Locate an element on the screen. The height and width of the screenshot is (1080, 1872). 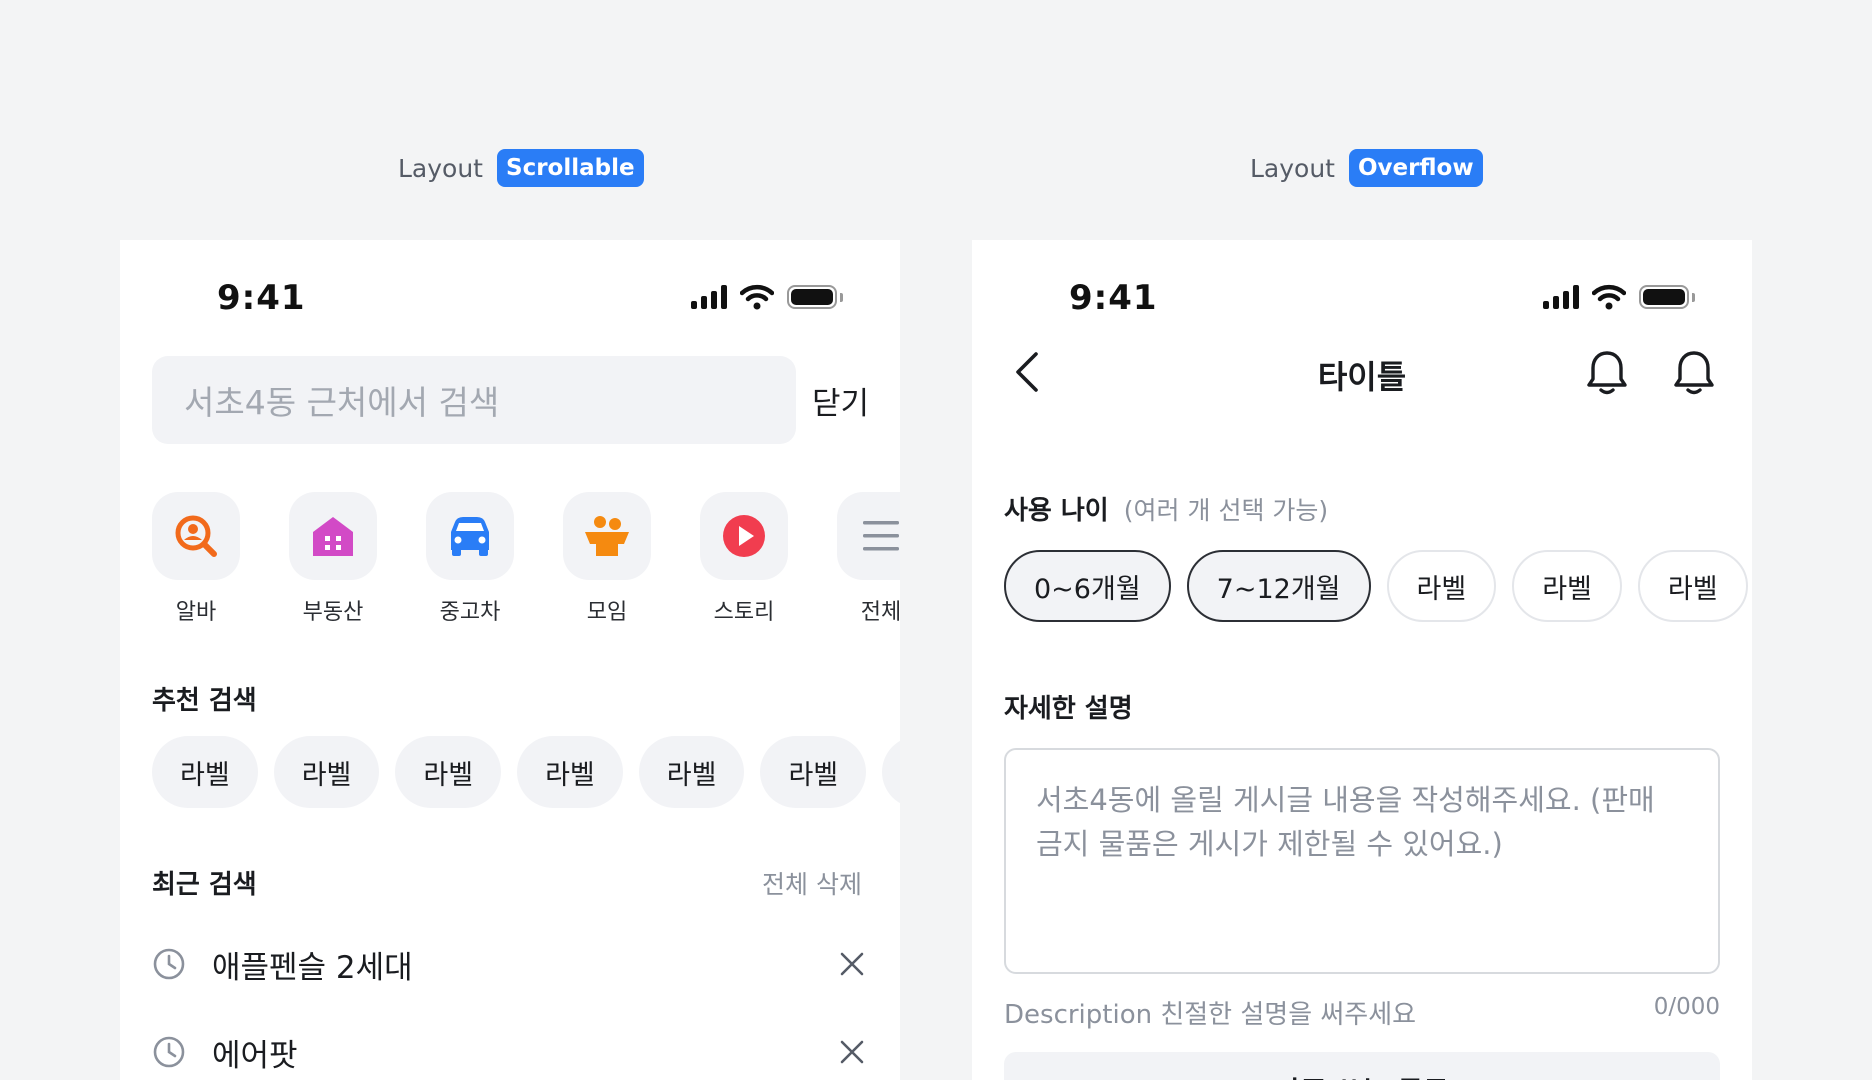
age-label-sub: (여러 개 선택 가능) is located at coordinates (1226, 510).